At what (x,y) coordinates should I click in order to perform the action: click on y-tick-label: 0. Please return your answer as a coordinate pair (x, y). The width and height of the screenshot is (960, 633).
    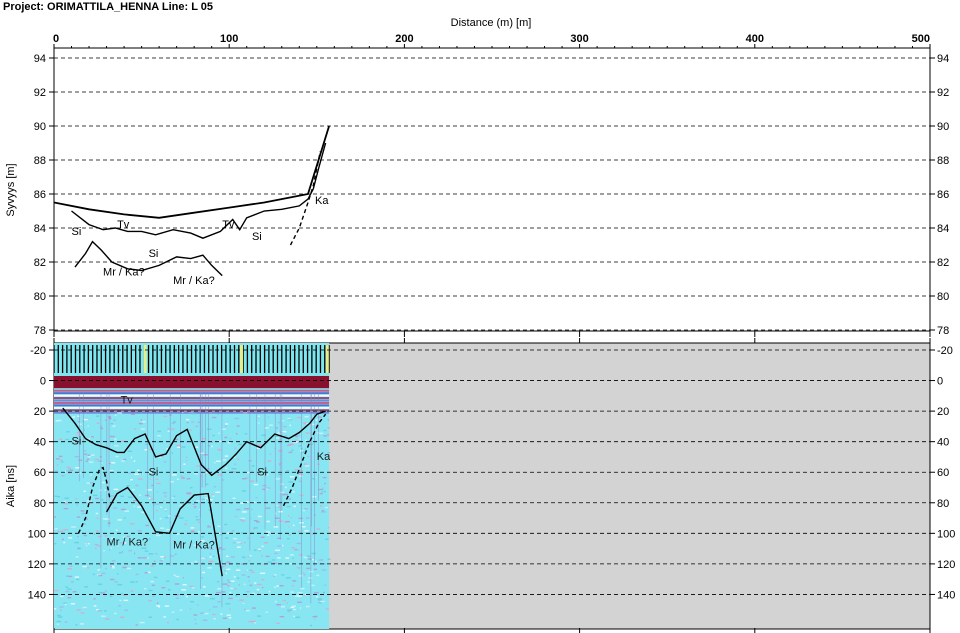
    Looking at the image, I should click on (43, 382).